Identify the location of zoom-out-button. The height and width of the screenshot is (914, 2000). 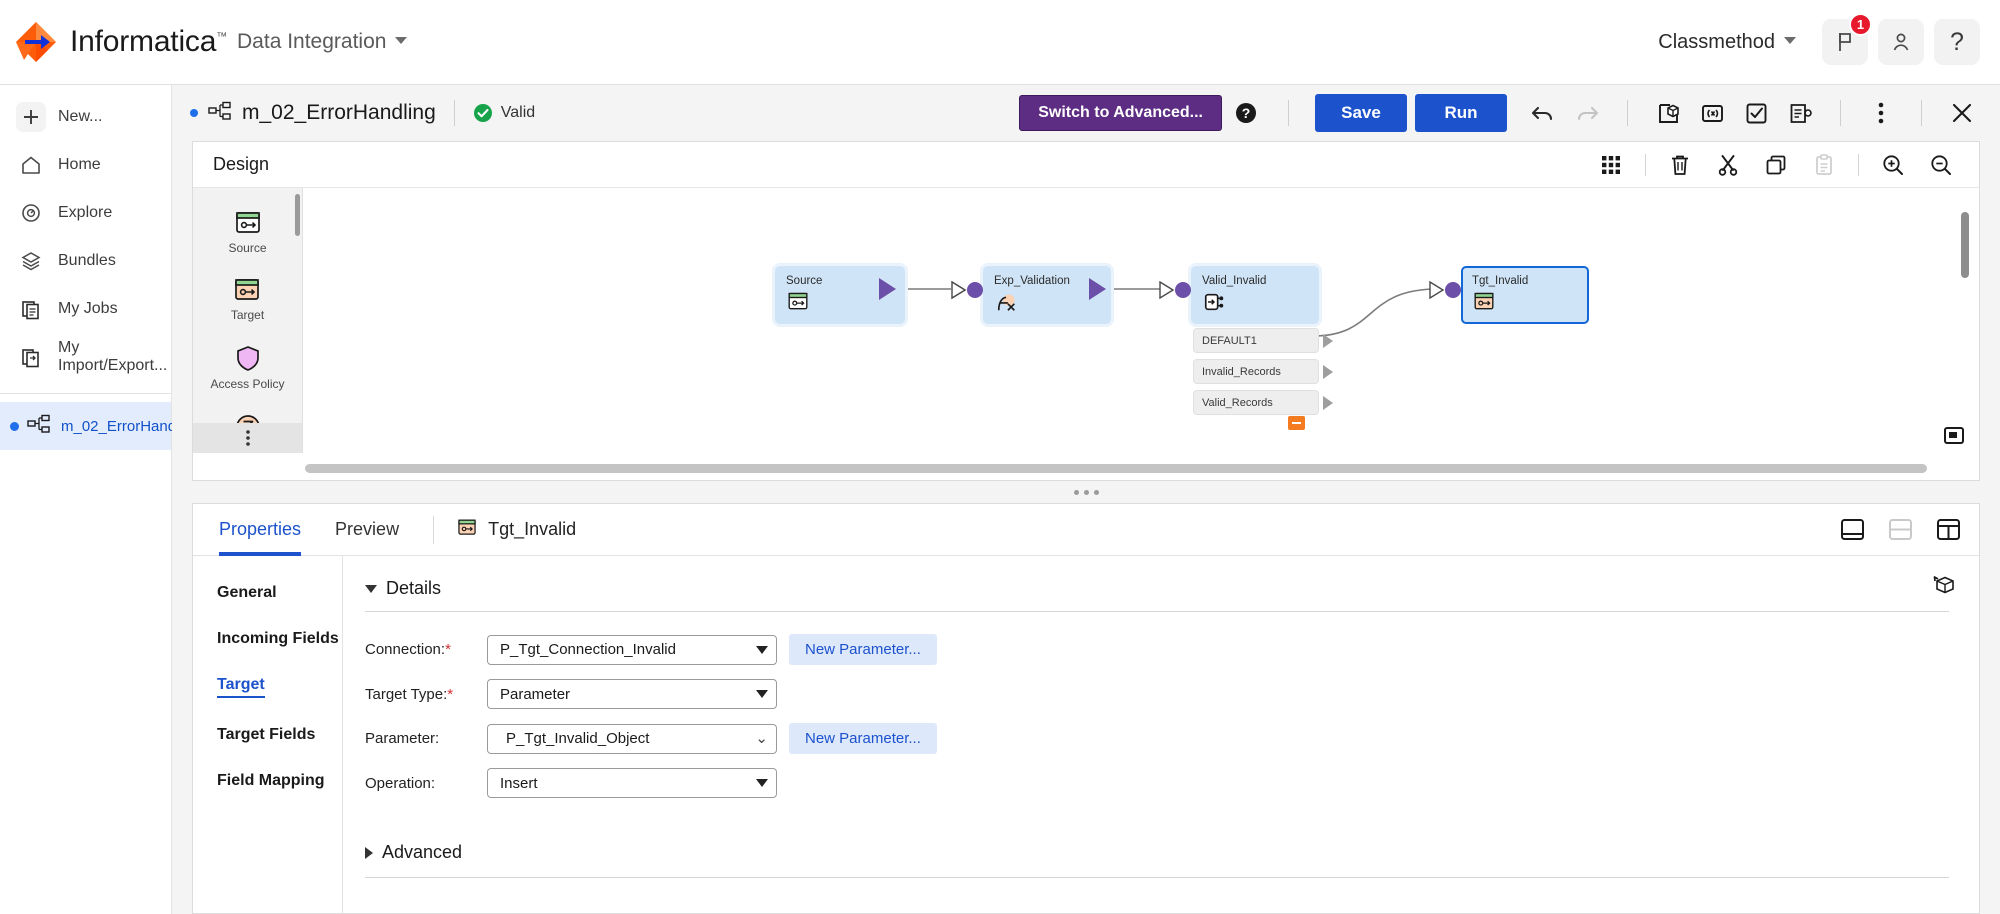
(1941, 165).